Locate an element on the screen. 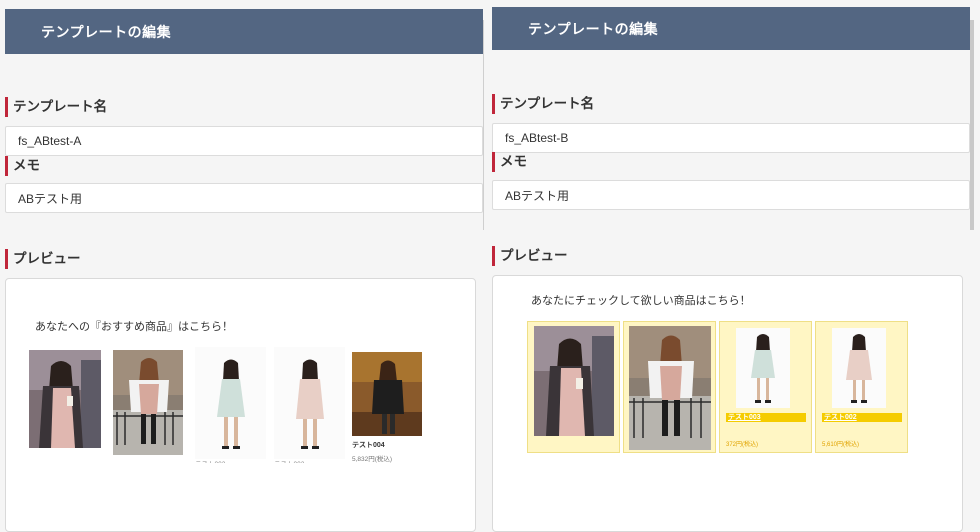  product-card: テスト003 is located at coordinates (230, 405).